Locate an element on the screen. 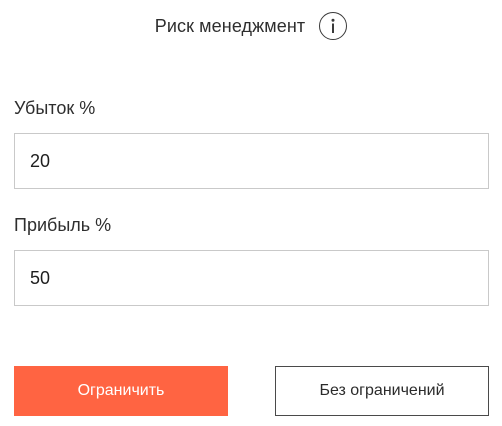 The height and width of the screenshot is (426, 502). profit-label: Прибыль % is located at coordinates (63, 225).